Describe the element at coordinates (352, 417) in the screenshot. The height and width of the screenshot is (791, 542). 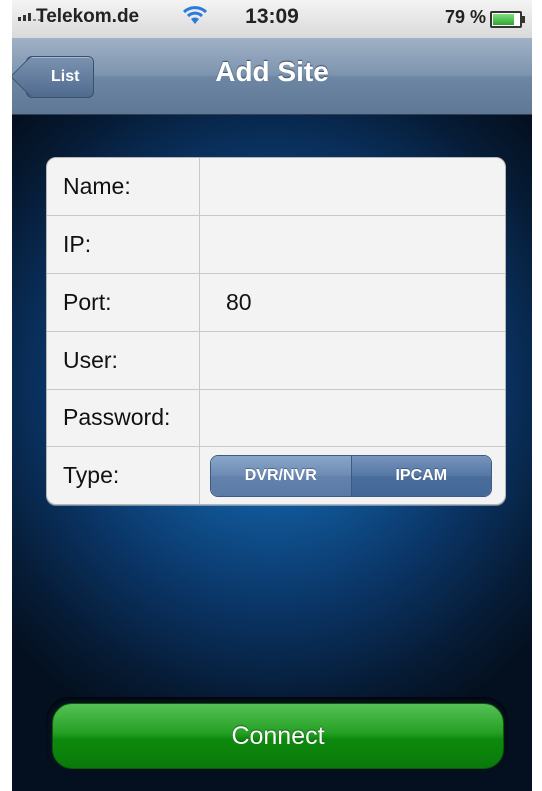
I see `password-field` at that location.